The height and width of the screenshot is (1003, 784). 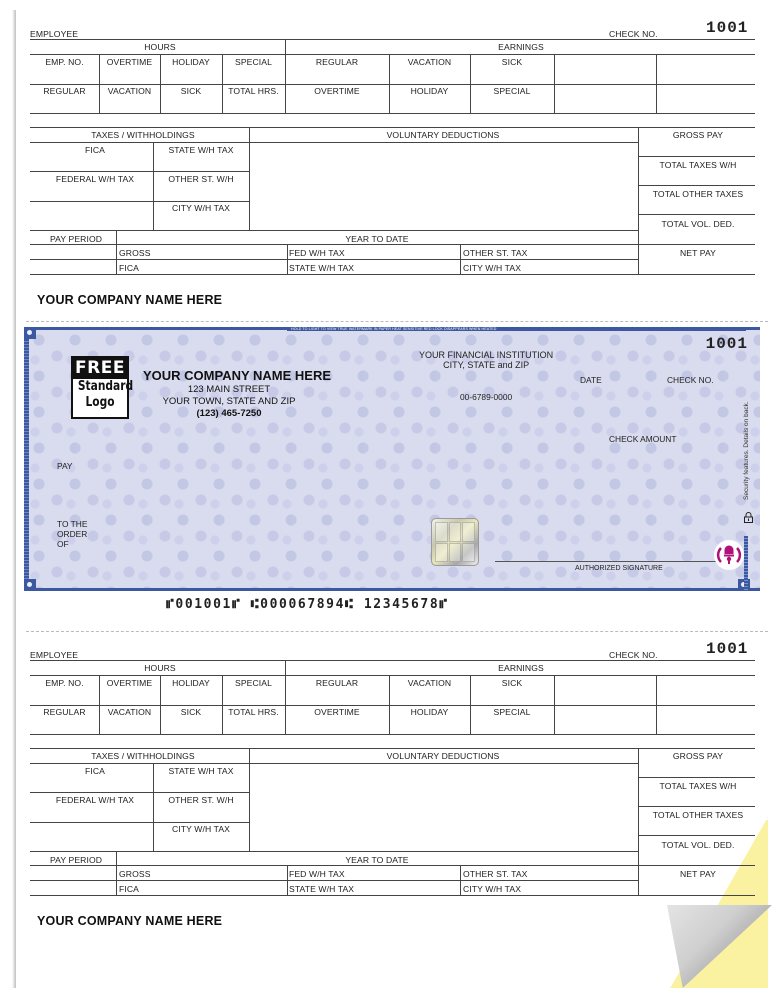 What do you see at coordinates (591, 380) in the screenshot?
I see `date-label: DATE` at bounding box center [591, 380].